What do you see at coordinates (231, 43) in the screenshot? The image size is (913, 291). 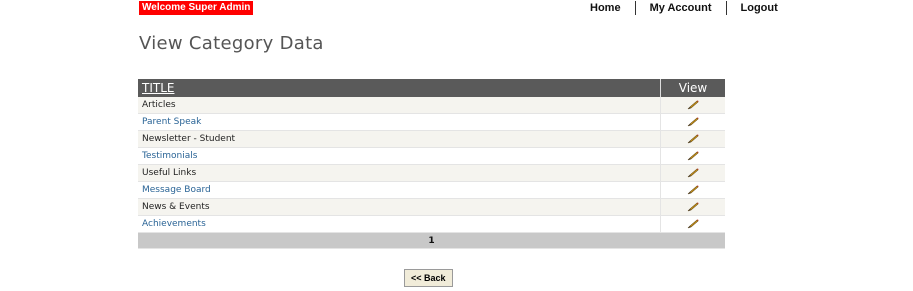 I see `page-title: View Category Data` at bounding box center [231, 43].